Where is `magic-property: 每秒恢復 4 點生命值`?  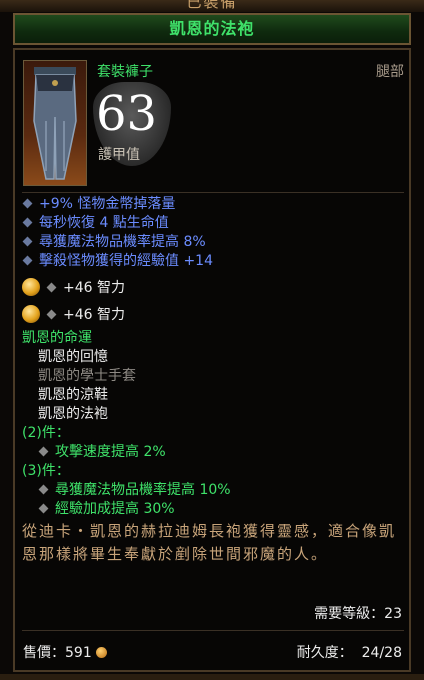
magic-property: 每秒恢復 4 點生命值 is located at coordinates (95, 223).